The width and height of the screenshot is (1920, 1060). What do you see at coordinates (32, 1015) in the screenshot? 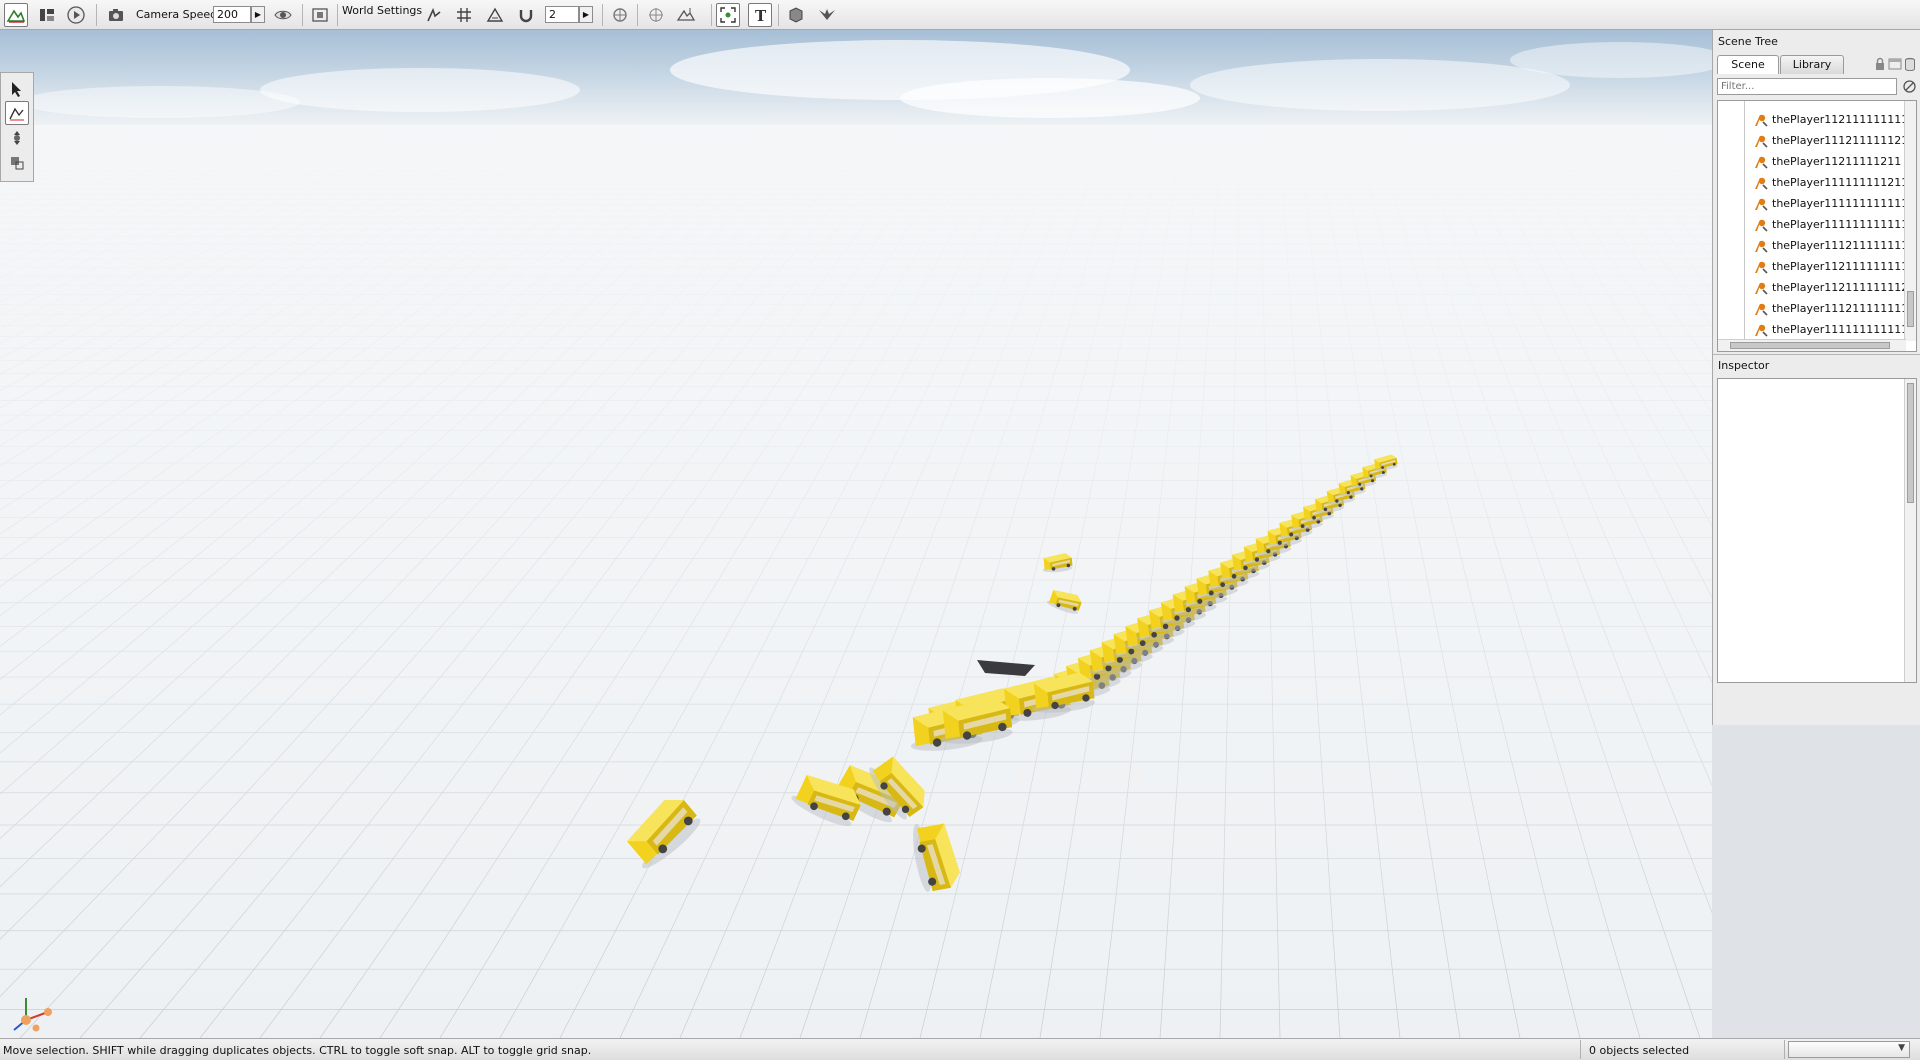
I see `axis-gizmo-icon` at bounding box center [32, 1015].